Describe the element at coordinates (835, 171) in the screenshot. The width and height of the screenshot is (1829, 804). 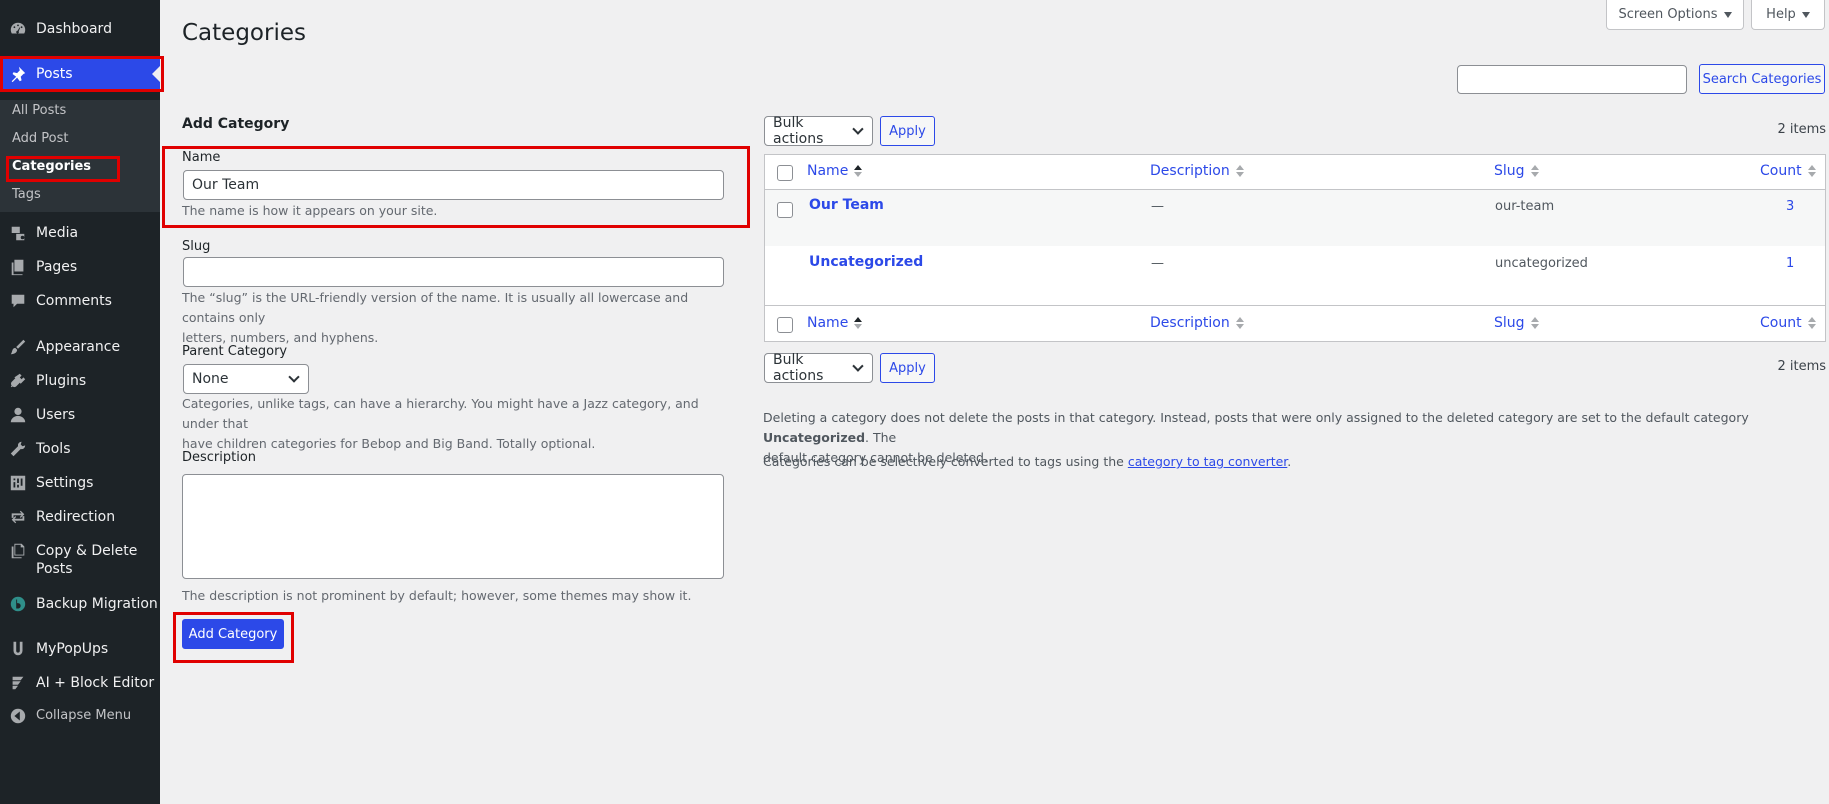
I see `column-name-header: Name` at that location.